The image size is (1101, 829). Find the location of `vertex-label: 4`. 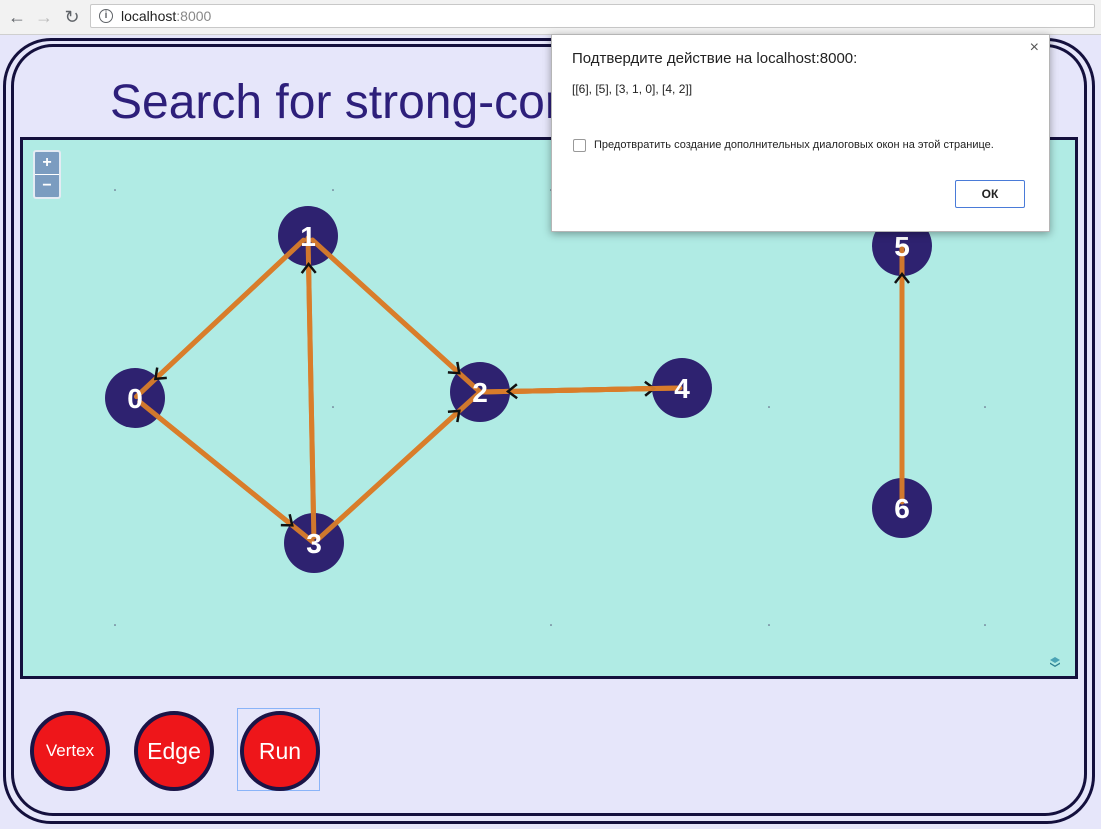

vertex-label: 4 is located at coordinates (682, 388).